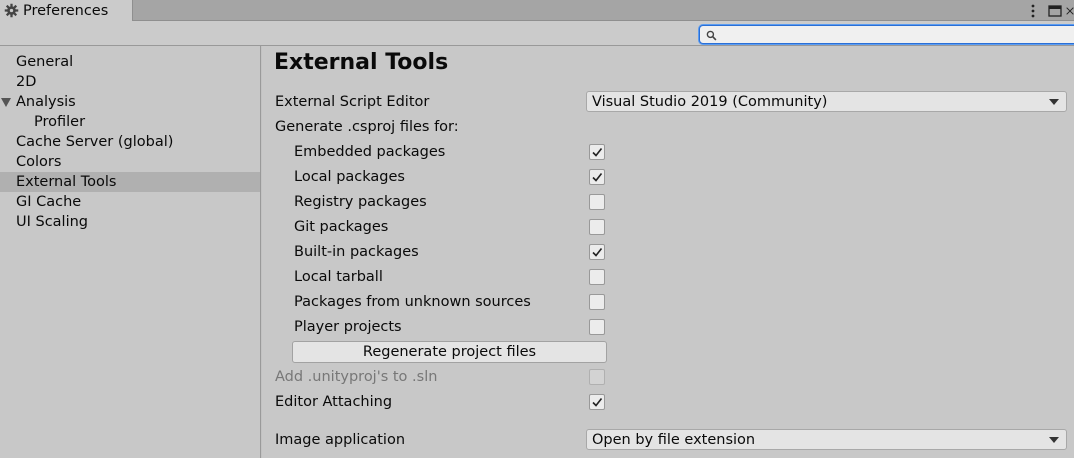  What do you see at coordinates (349, 177) in the screenshot?
I see `package-label: Local packages` at bounding box center [349, 177].